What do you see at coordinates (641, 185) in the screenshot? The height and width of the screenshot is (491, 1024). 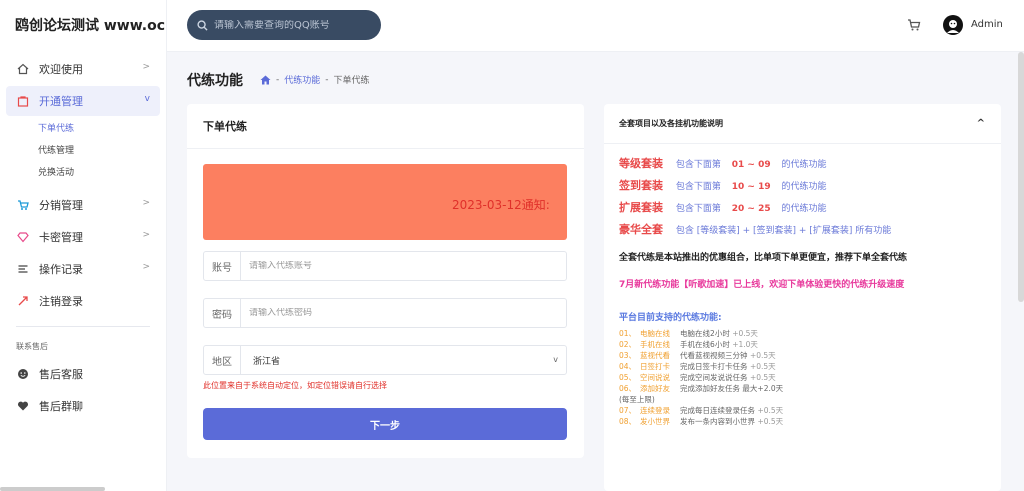 I see `package-name: 签到套装` at bounding box center [641, 185].